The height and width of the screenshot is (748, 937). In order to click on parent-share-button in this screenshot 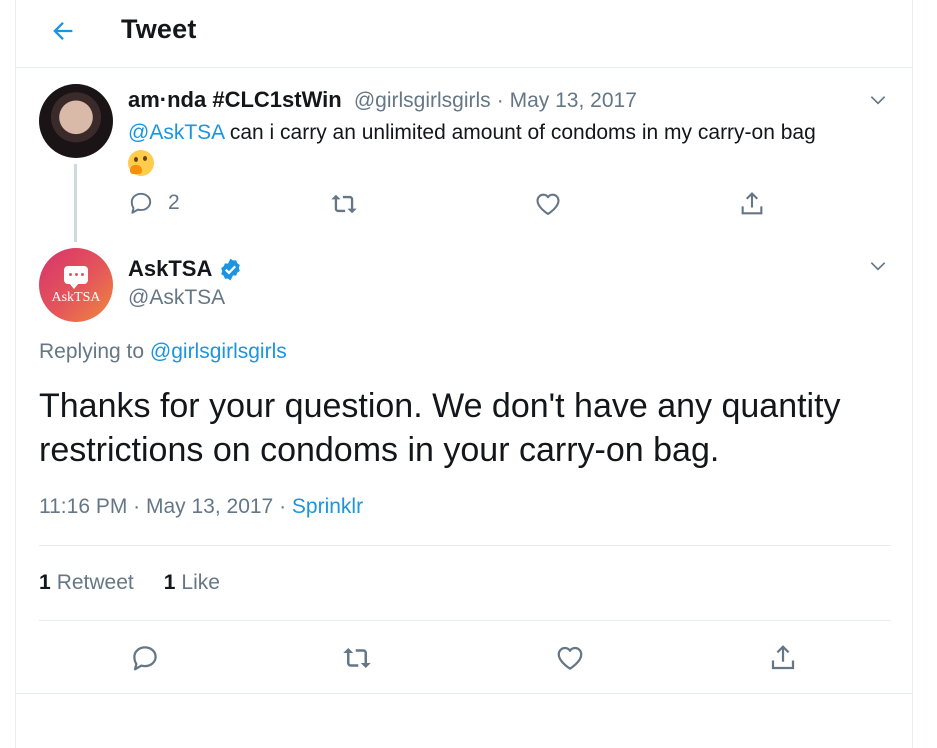, I will do `click(752, 204)`.